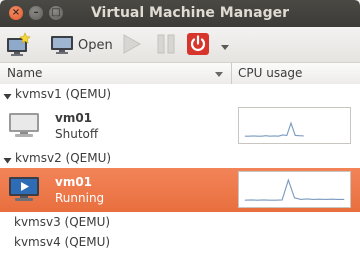 The height and width of the screenshot is (264, 360). I want to click on title-bar: × – □ Virtual Machine Manager, so click(180, 13).